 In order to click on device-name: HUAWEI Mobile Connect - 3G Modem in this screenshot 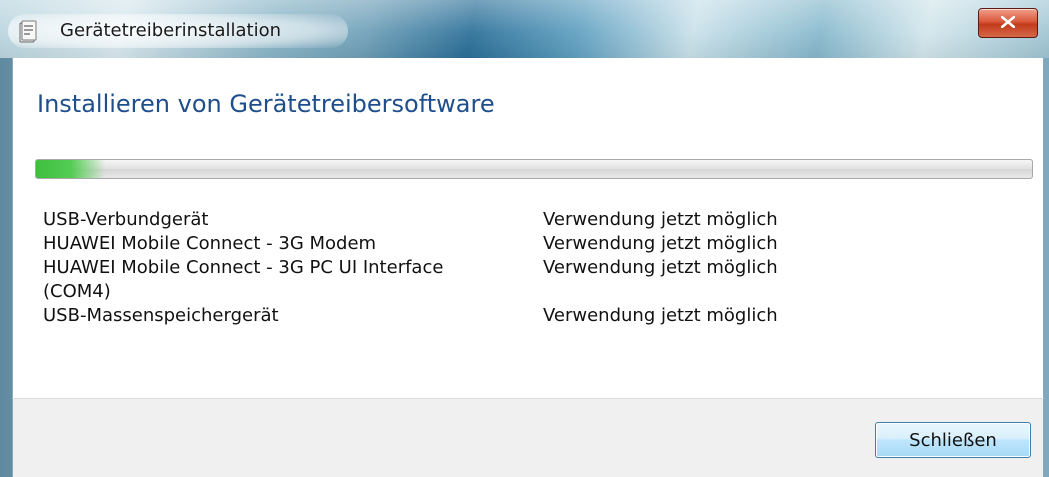, I will do `click(210, 243)`.